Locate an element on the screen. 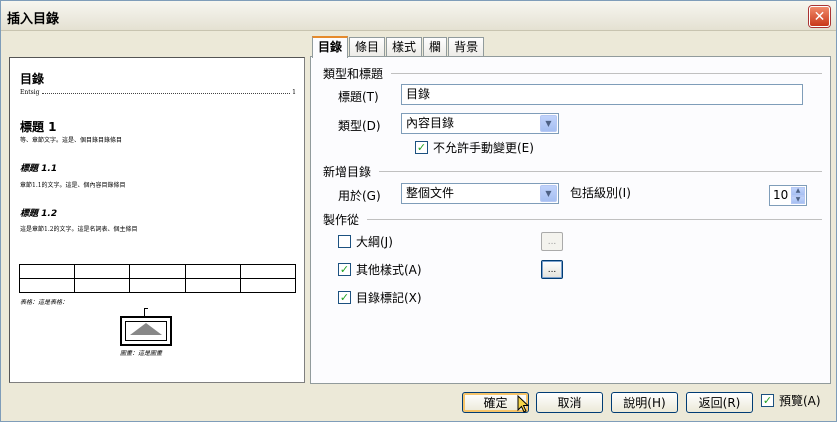 The height and width of the screenshot is (422, 837). type-select-value: 內容目錄 is located at coordinates (430, 123).